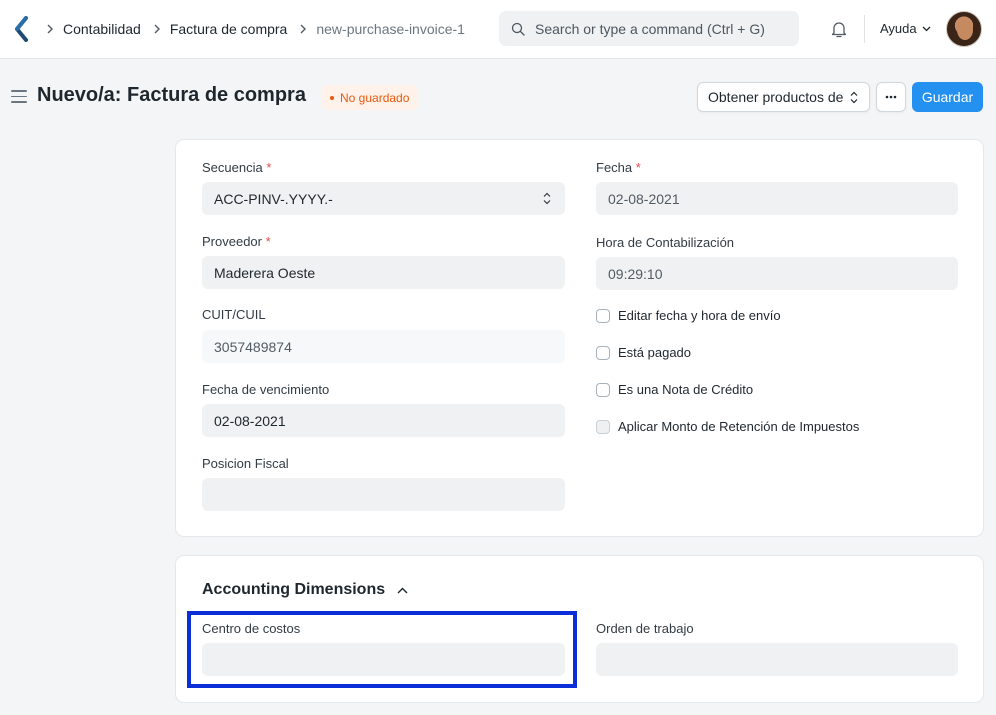 The width and height of the screenshot is (996, 715). What do you see at coordinates (251, 628) in the screenshot?
I see `cost-center-label: Centro de costos` at bounding box center [251, 628].